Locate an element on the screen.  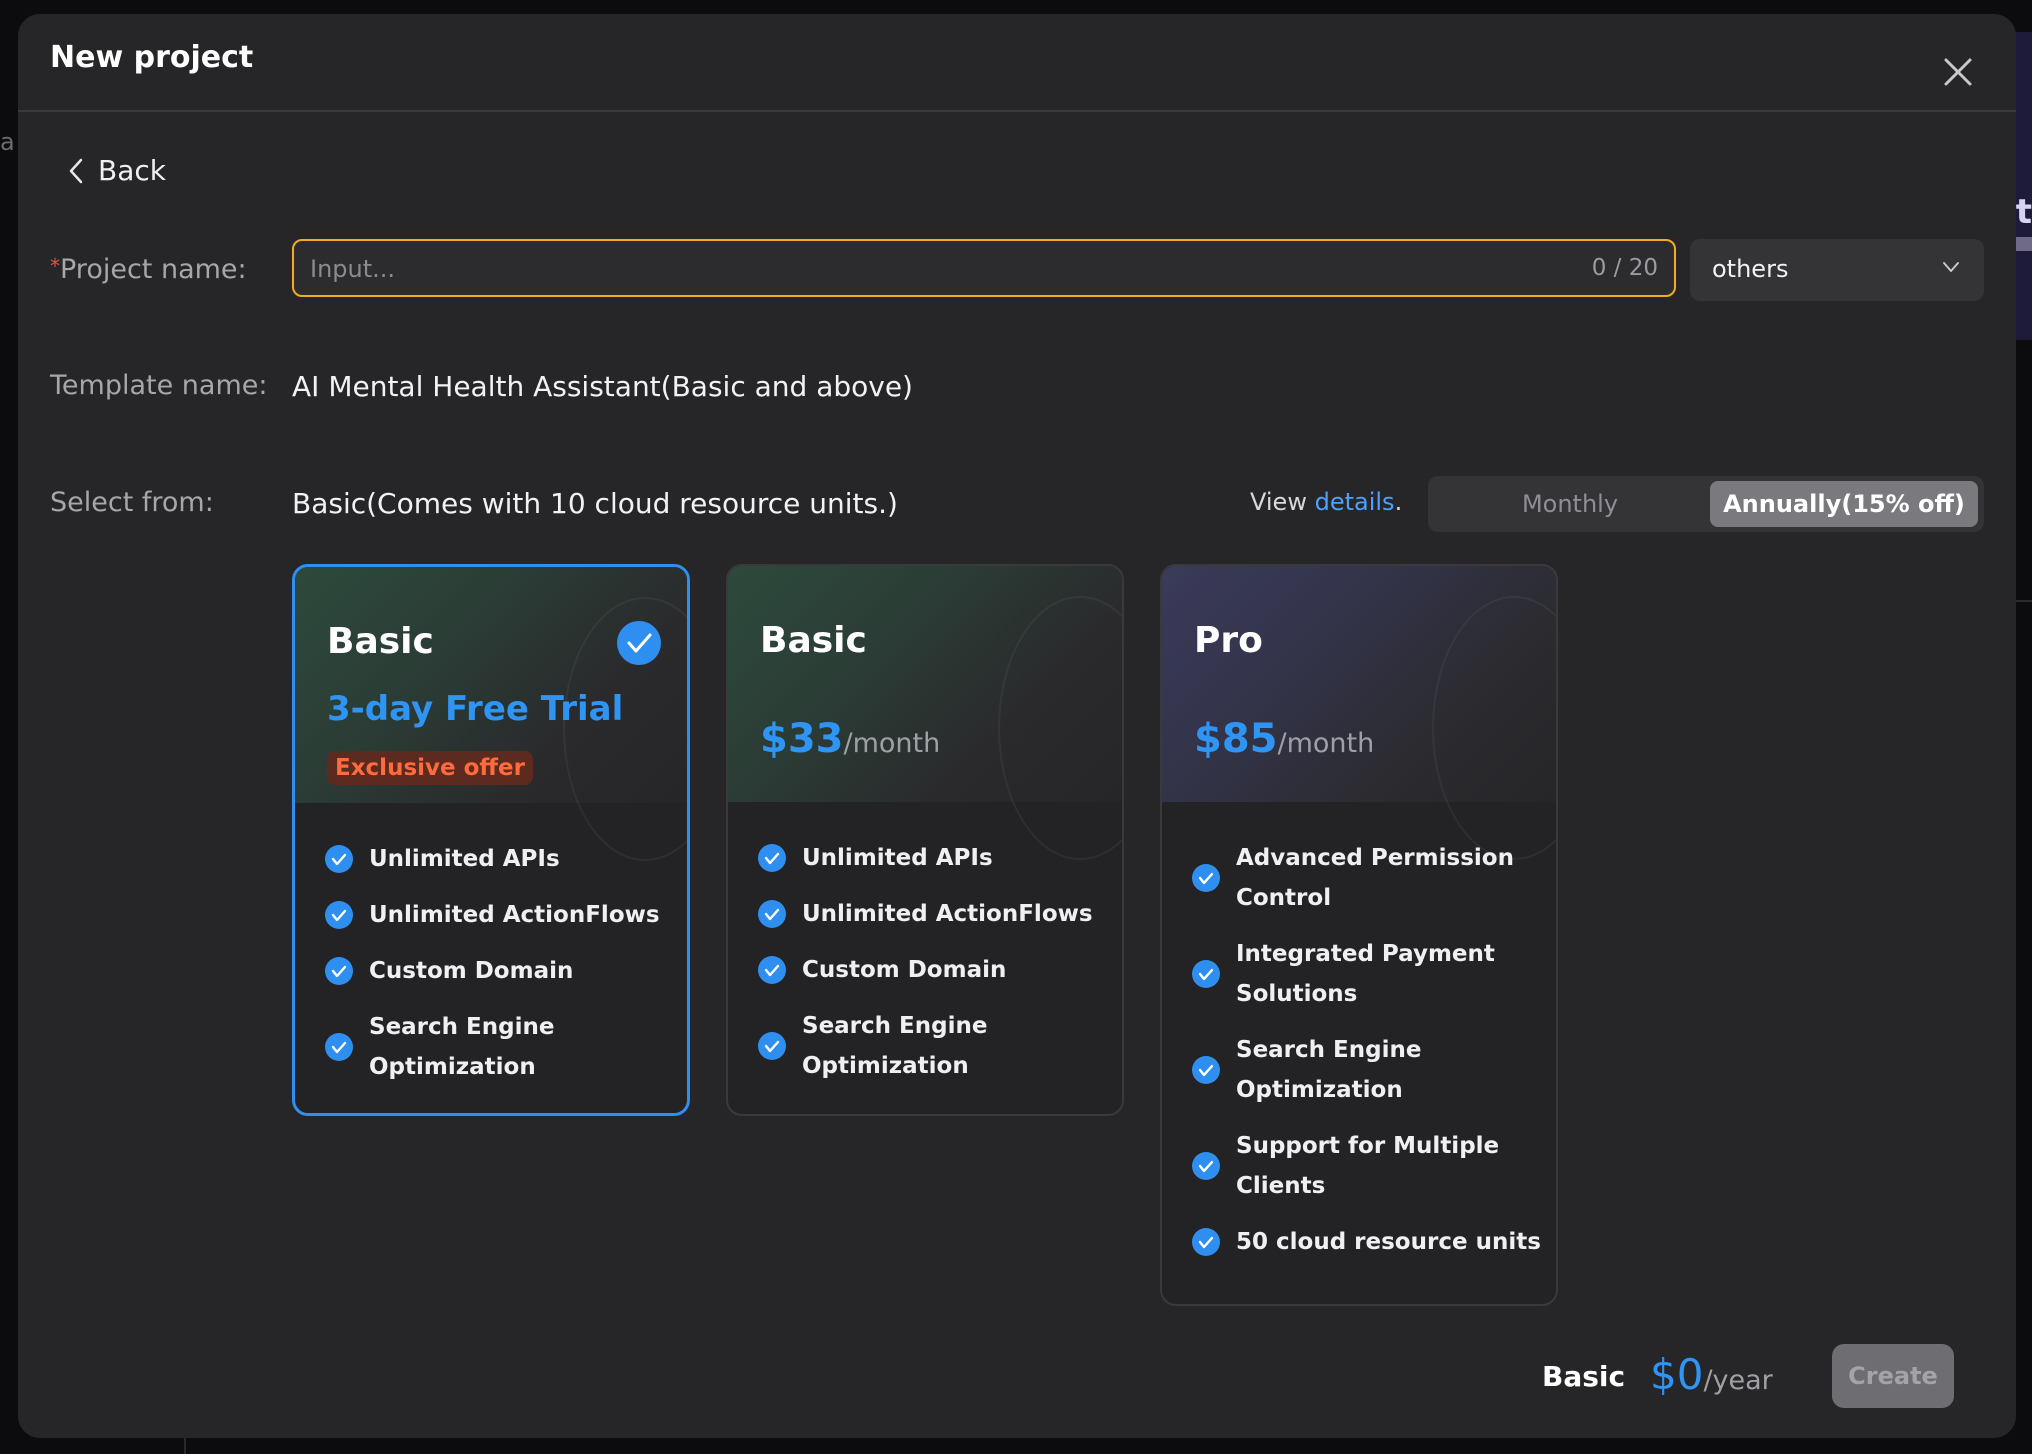
billing-period-toggle: Monthly Annually(15% off) is located at coordinates (1706, 504).